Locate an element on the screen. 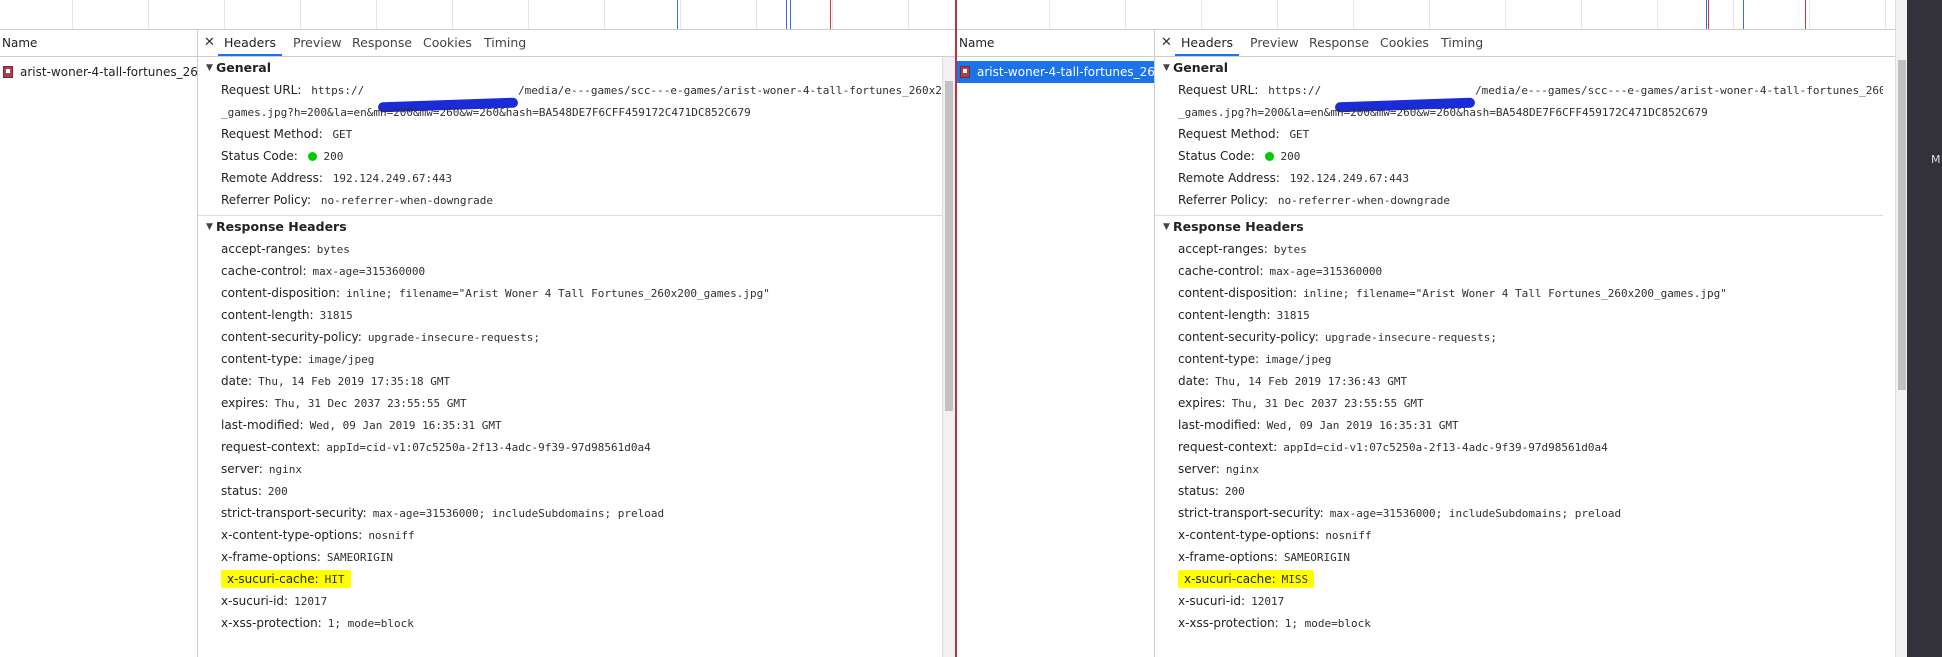 The width and height of the screenshot is (1942, 657). header-pair: cache-control: max-age=315360000 is located at coordinates (323, 271).